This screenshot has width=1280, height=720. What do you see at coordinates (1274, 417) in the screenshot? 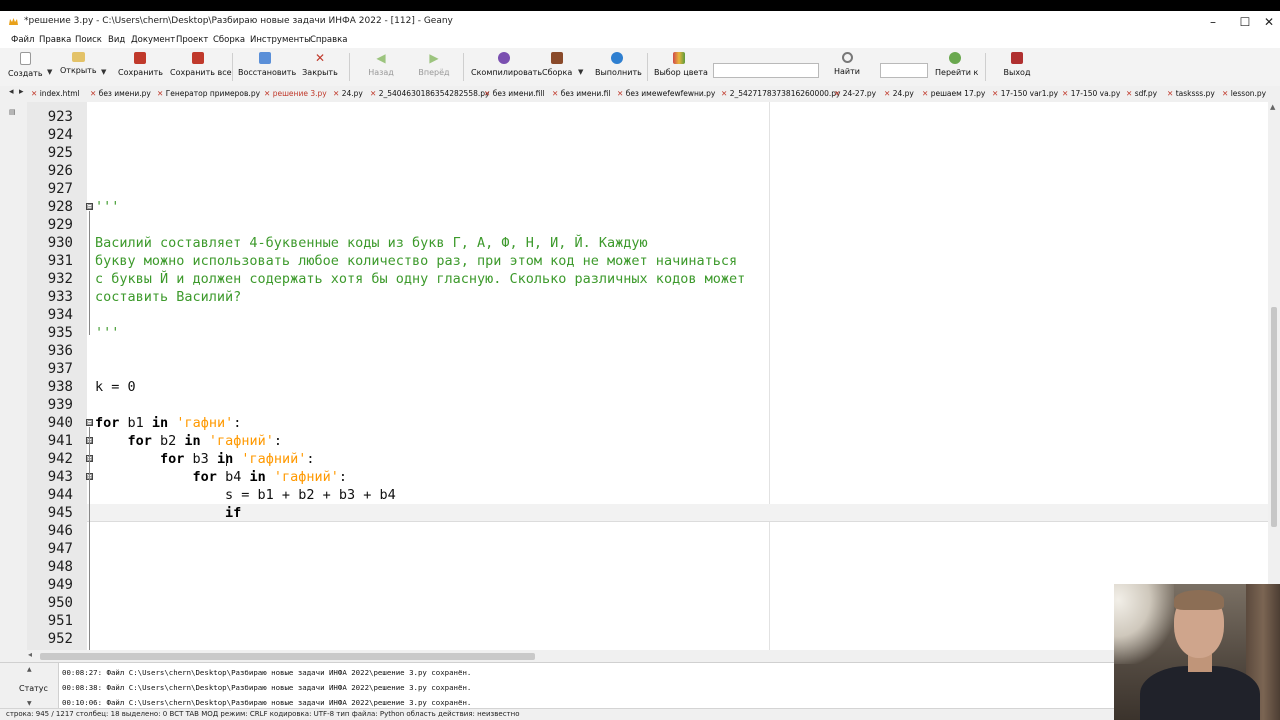
I see `vertical-scroll-thumb` at bounding box center [1274, 417].